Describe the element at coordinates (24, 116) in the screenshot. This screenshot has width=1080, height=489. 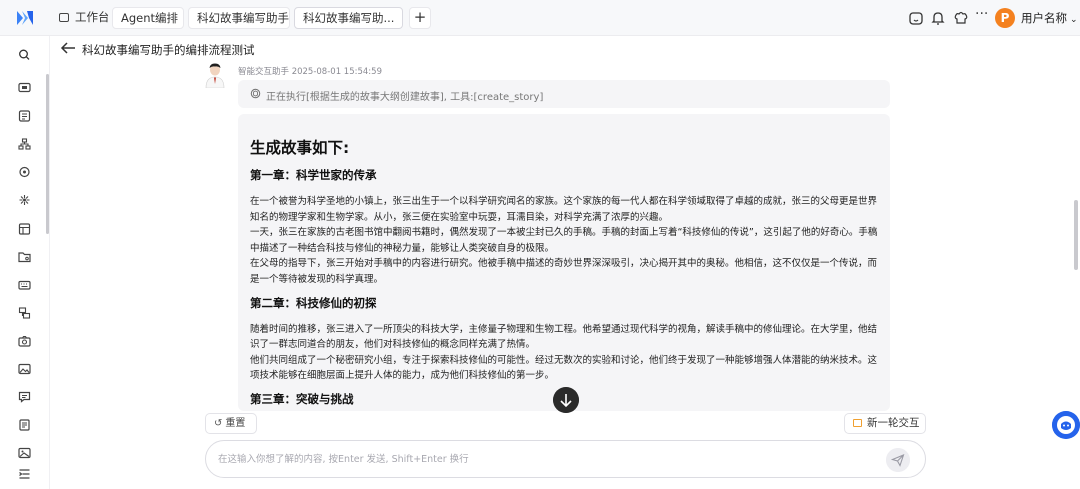
I see `grid-doc-icon` at that location.